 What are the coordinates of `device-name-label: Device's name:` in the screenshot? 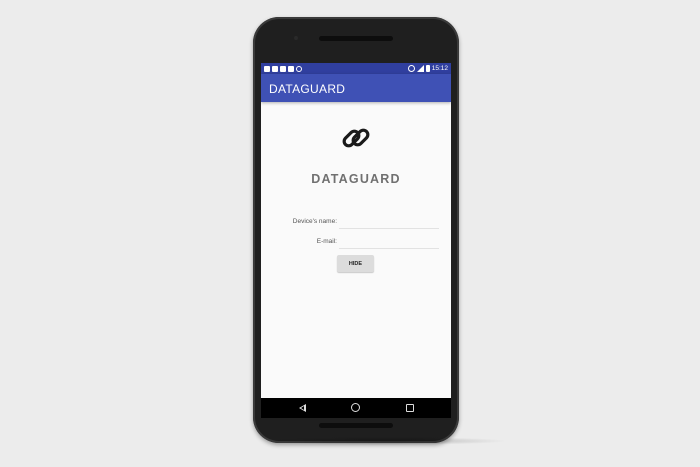 It's located at (314, 221).